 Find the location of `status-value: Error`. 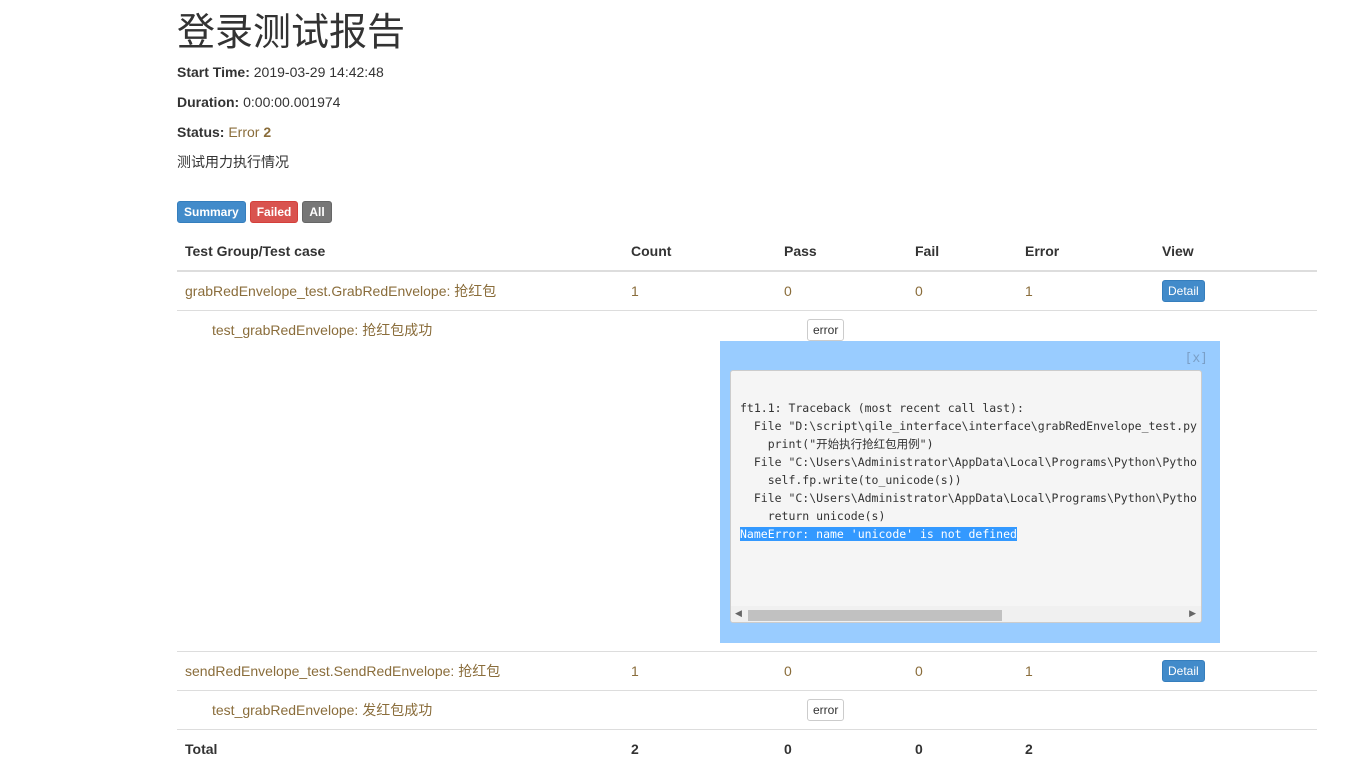

status-value: Error is located at coordinates (243, 132).